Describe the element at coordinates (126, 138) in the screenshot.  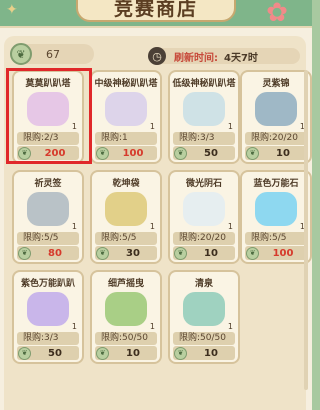
I see `purchase-limit: 限购:1` at that location.